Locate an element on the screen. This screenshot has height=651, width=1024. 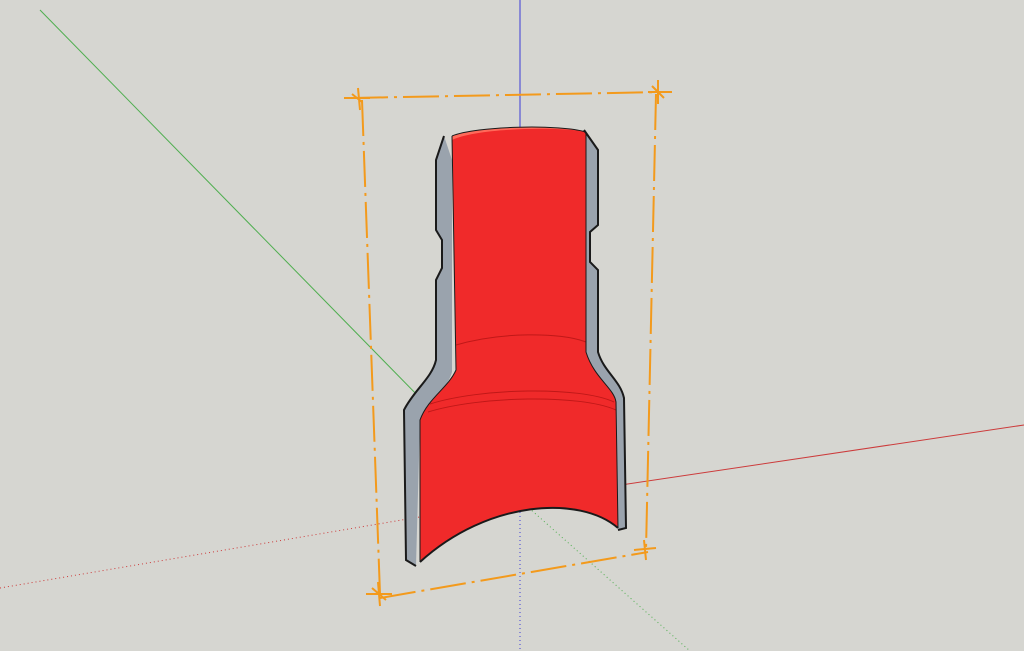
bbox-left-edge is located at coordinates (371, 347).